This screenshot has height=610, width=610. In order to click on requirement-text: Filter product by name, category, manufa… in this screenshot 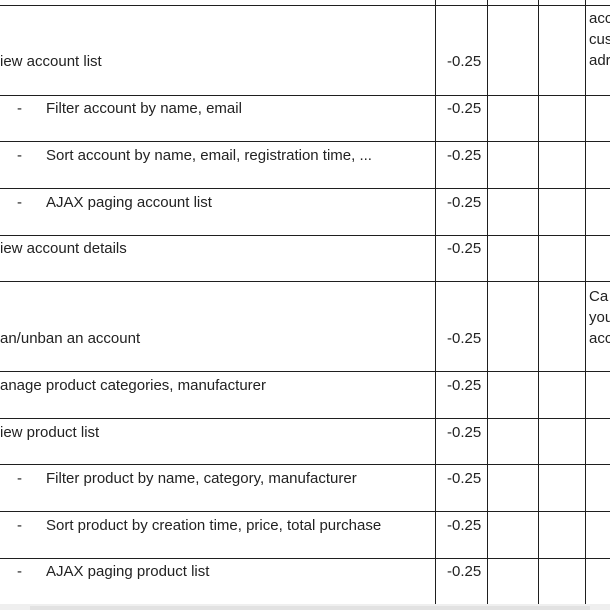, I will do `click(201, 478)`.